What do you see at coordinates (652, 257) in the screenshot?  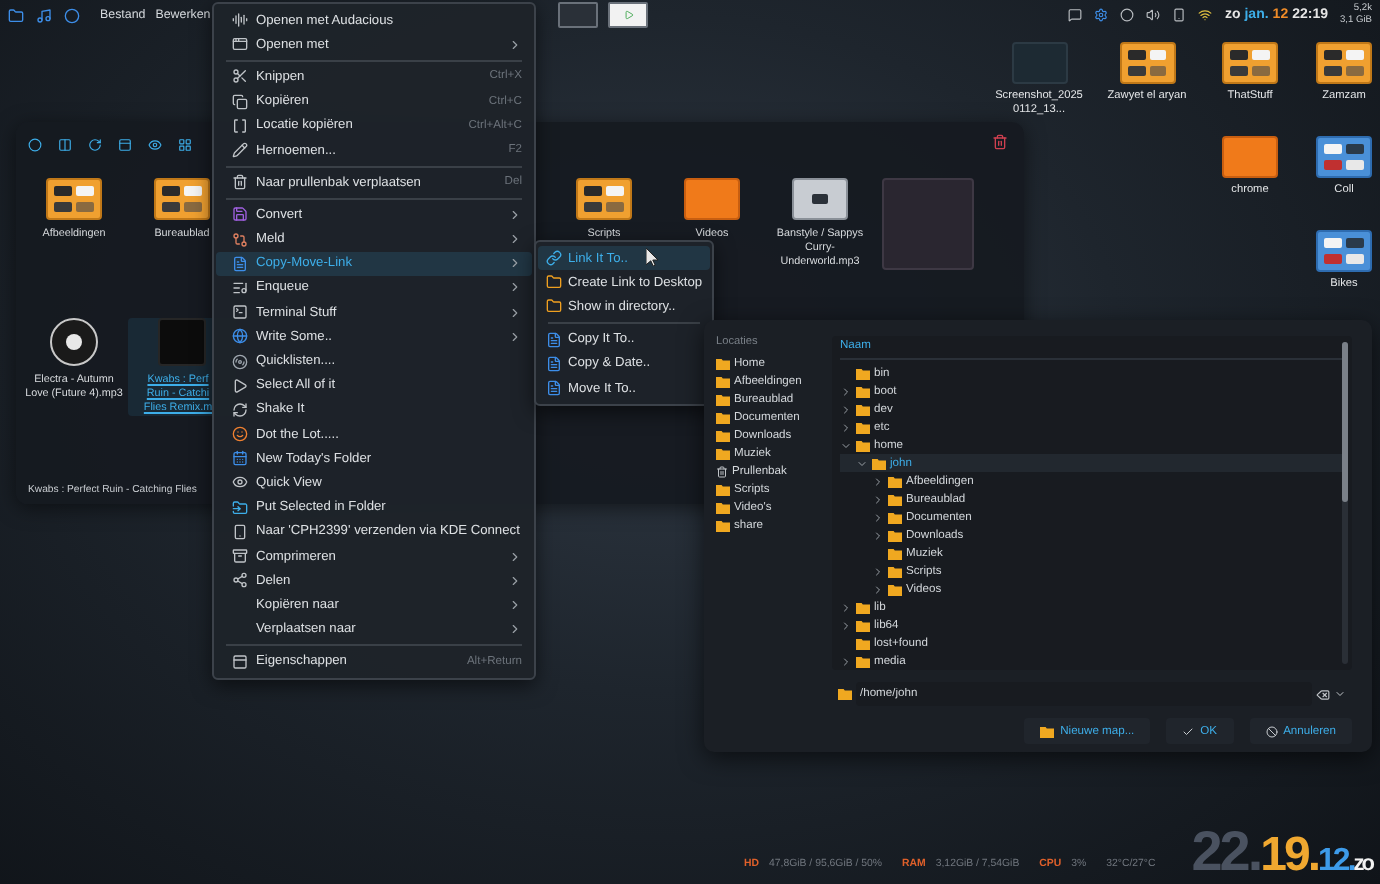 I see `mouse-cursor-icon` at bounding box center [652, 257].